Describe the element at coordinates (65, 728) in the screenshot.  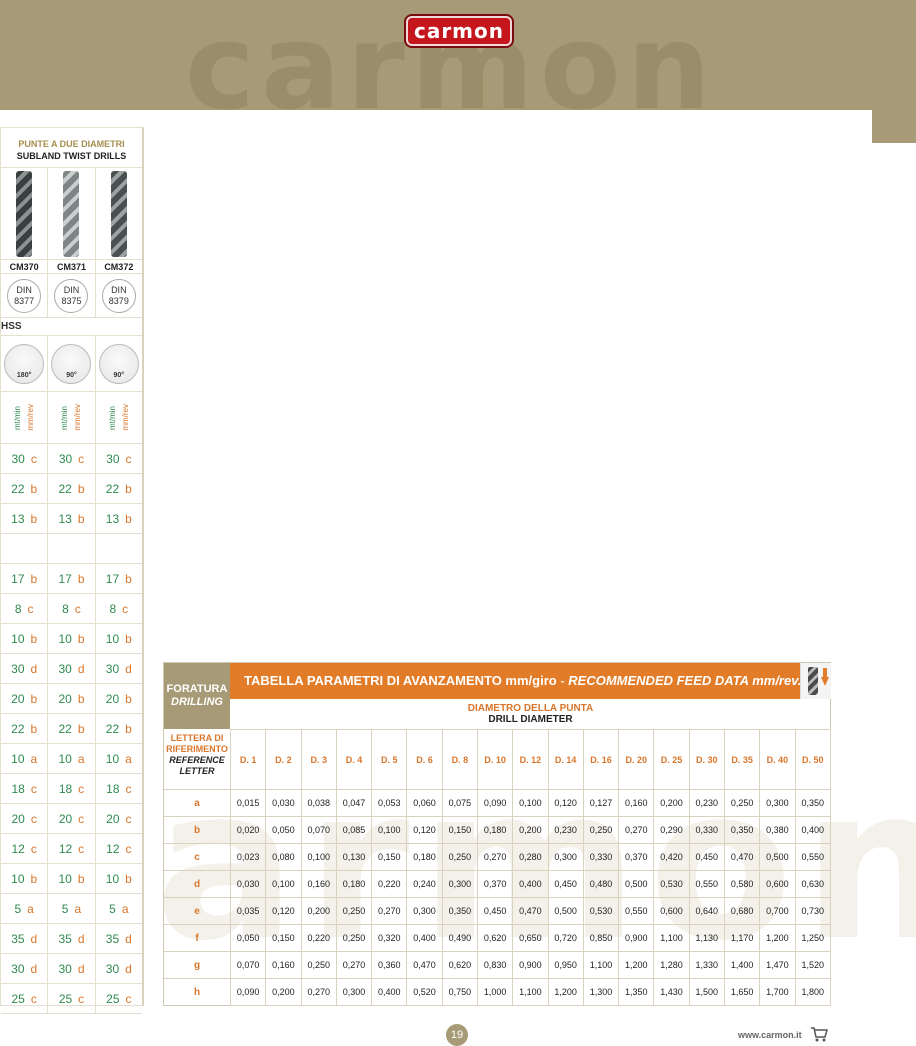
I see `cutting-speed: 22` at that location.